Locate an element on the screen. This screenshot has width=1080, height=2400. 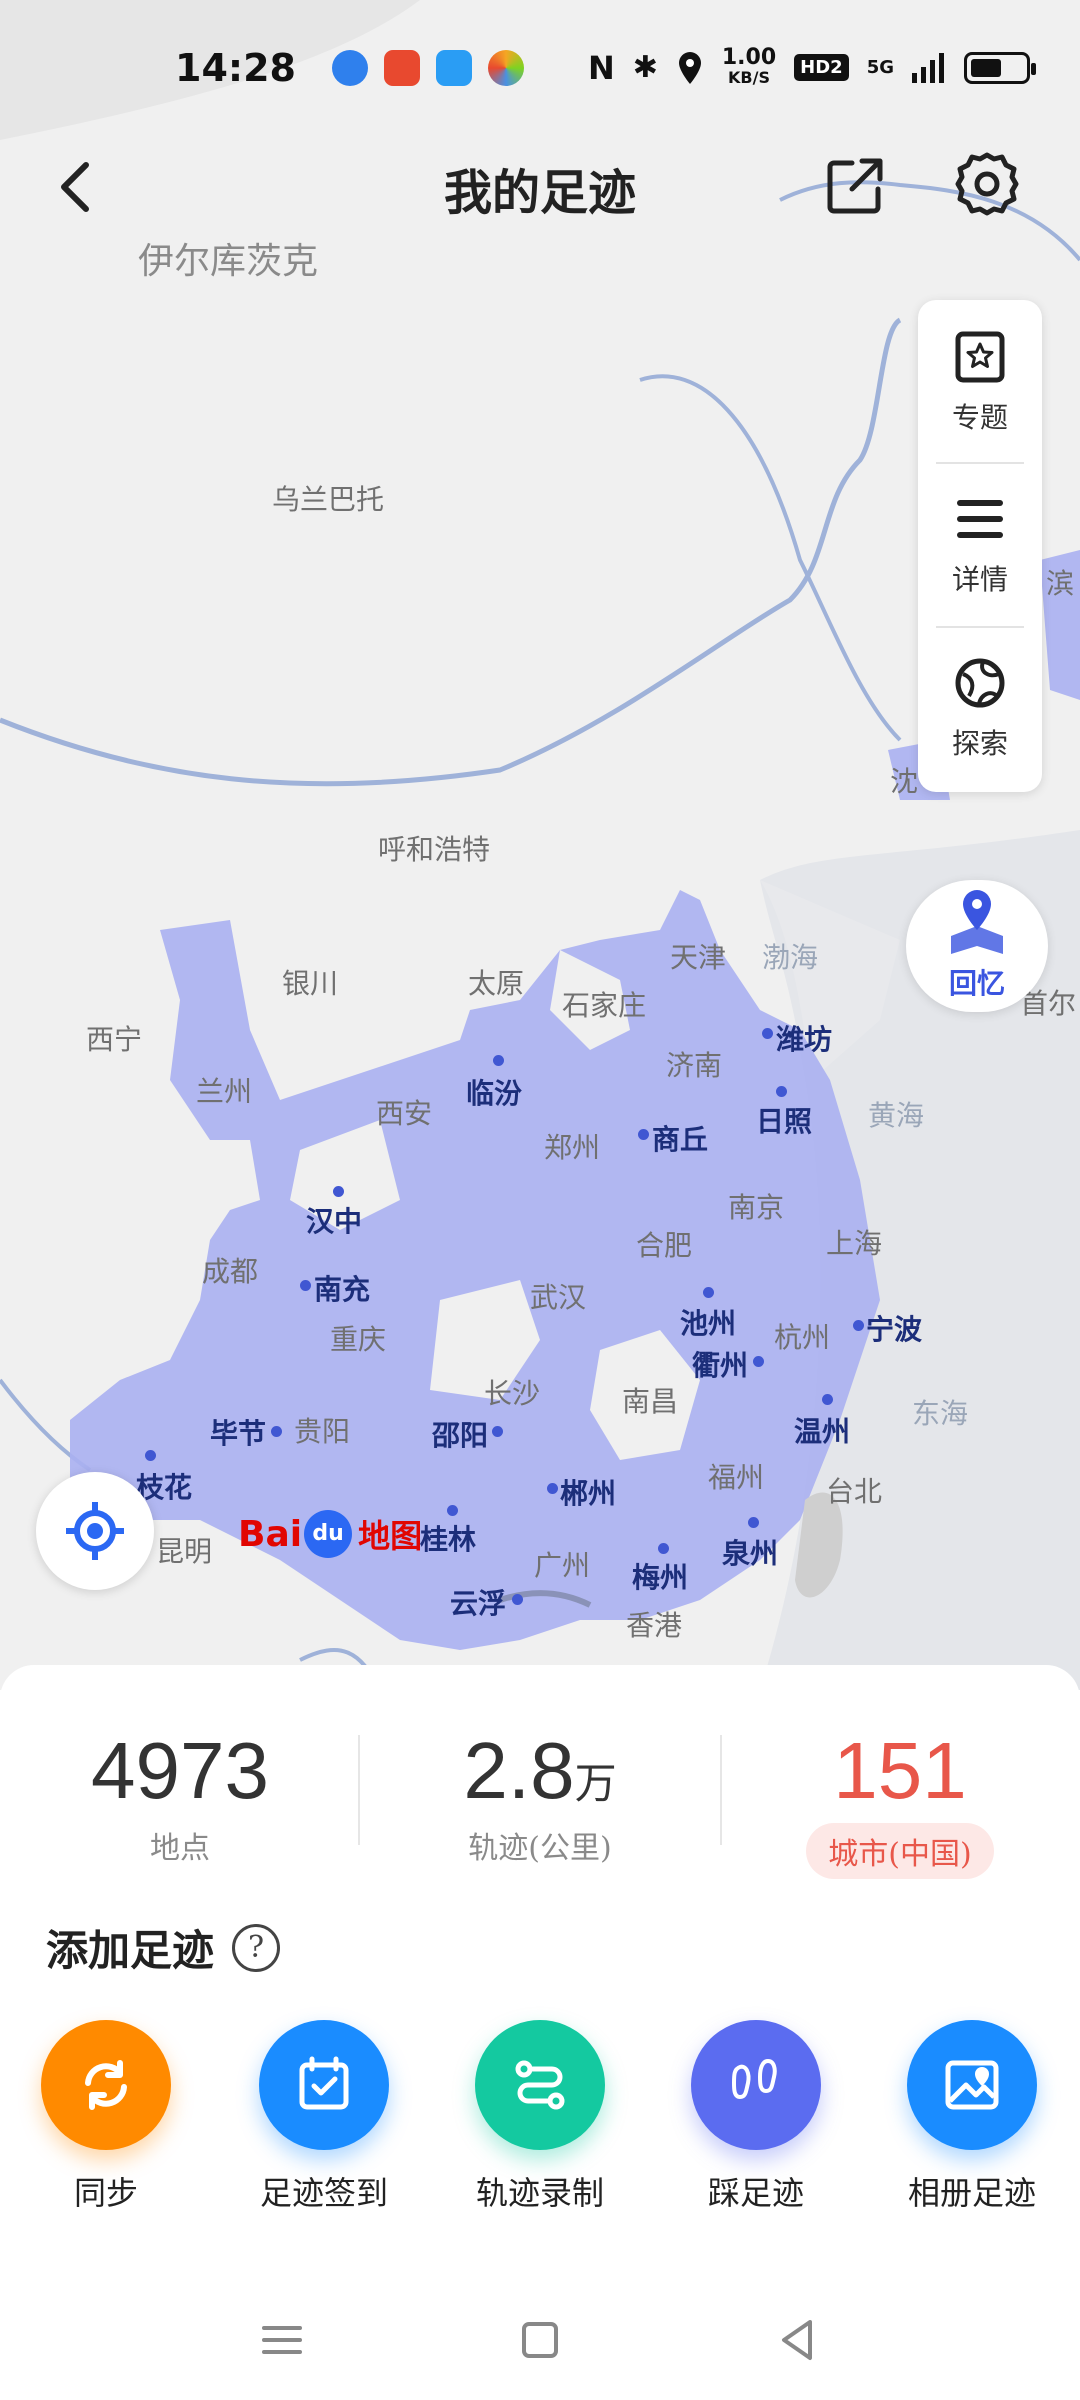
map-label: 南充 is located at coordinates (342, 1289).